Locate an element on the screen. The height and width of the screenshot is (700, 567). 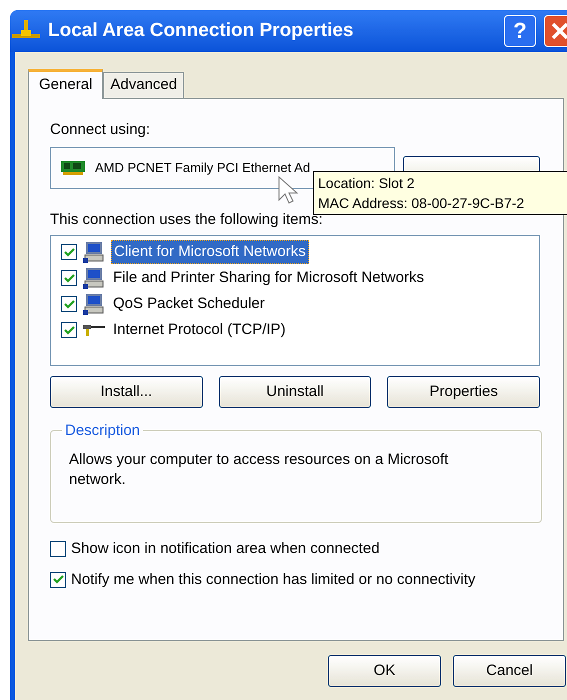
option-label: Notify me when this connection has limited or no connectivity is located at coordinates (273, 580).